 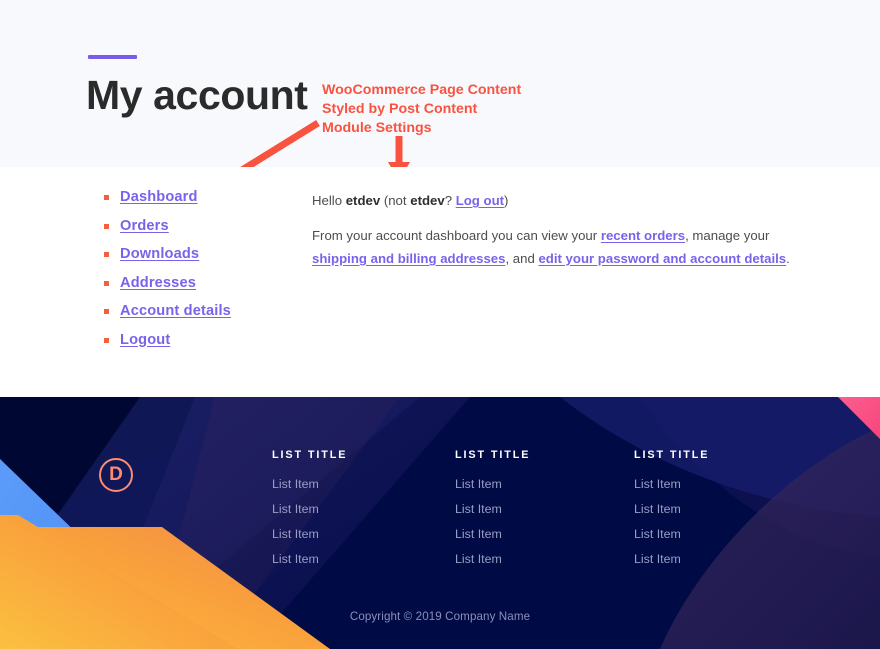 I want to click on list-item: Addresses, so click(x=202, y=283).